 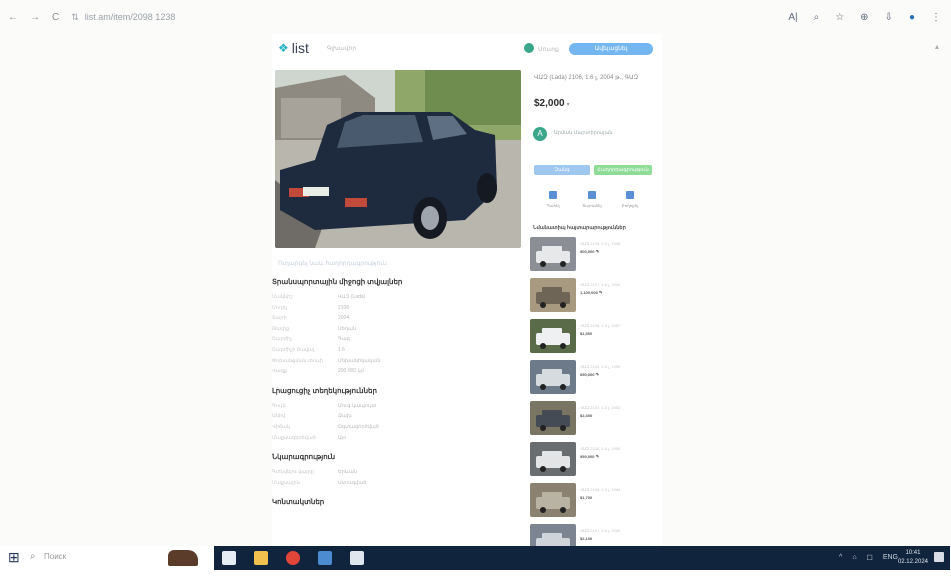 What do you see at coordinates (229, 558) in the screenshot?
I see `task-view-icon` at bounding box center [229, 558].